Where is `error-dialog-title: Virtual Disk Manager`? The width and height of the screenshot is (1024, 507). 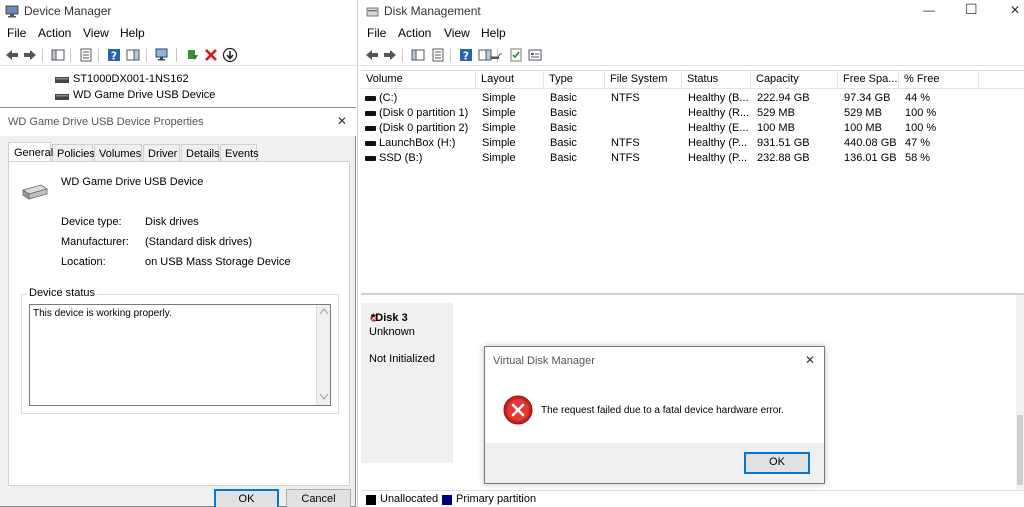 error-dialog-title: Virtual Disk Manager is located at coordinates (544, 361).